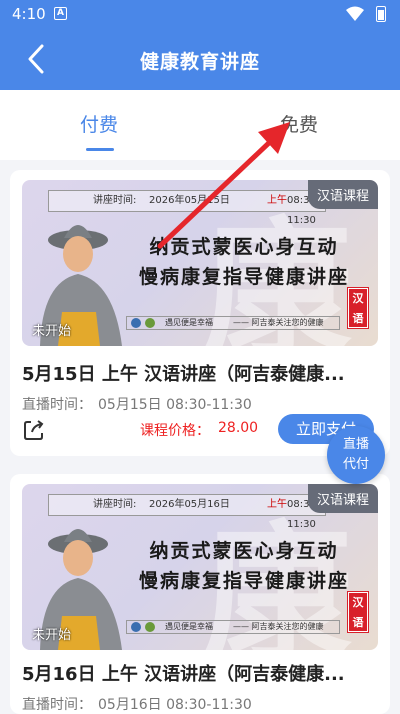 This screenshot has height=714, width=400. What do you see at coordinates (381, 14) in the screenshot?
I see `battery-icon` at bounding box center [381, 14].